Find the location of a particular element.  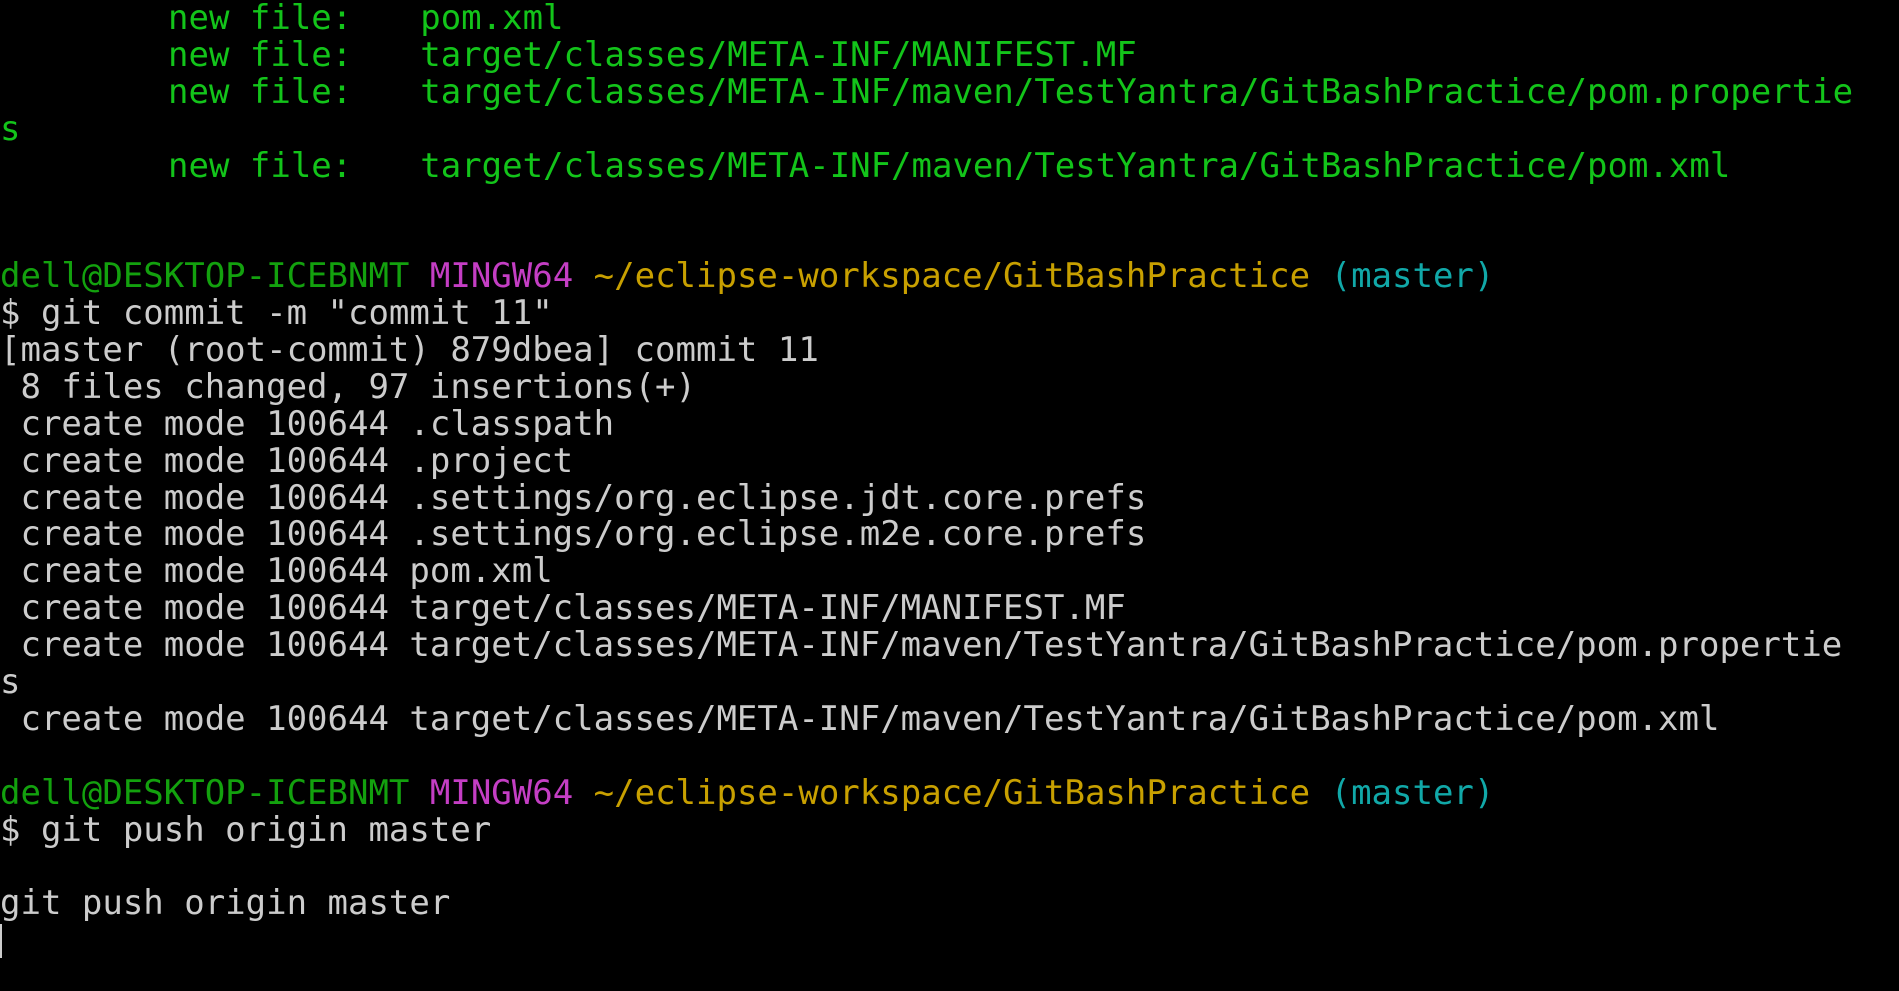

output-line: create mode 100644 .classpath is located at coordinates (307, 424).